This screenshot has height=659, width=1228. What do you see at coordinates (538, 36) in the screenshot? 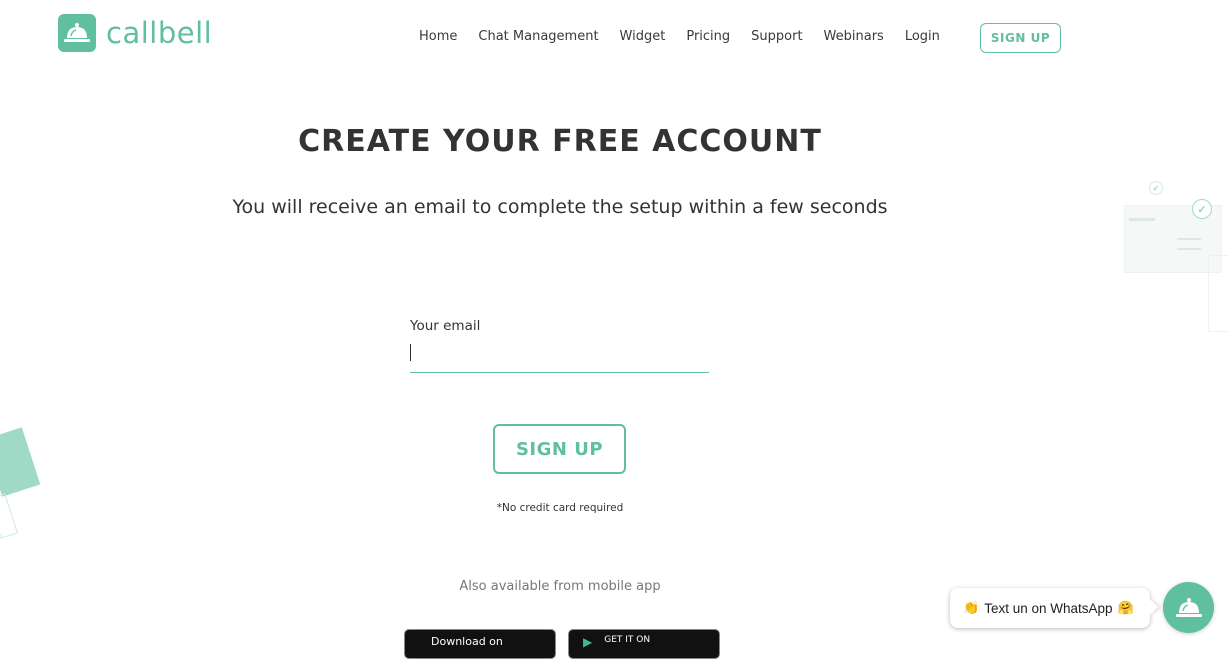
I see `nav-chat-management: Chat Management` at bounding box center [538, 36].